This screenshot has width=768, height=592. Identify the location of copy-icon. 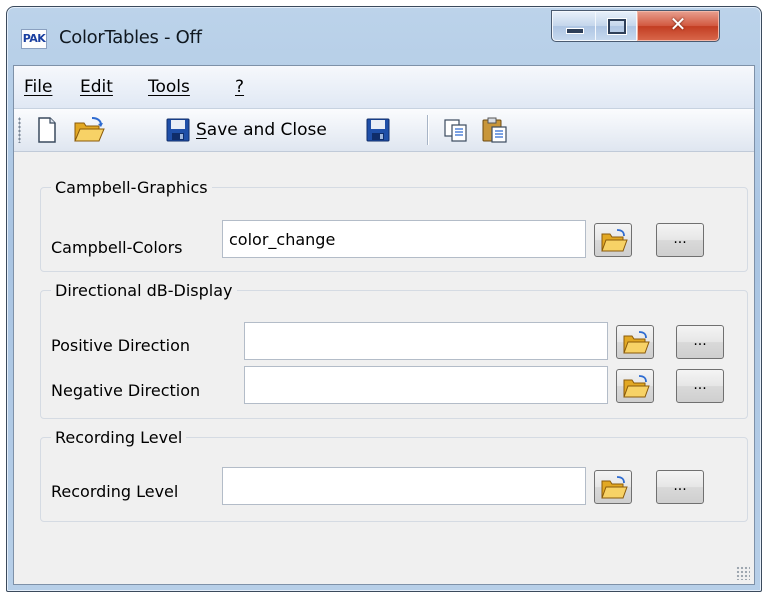
(455, 130).